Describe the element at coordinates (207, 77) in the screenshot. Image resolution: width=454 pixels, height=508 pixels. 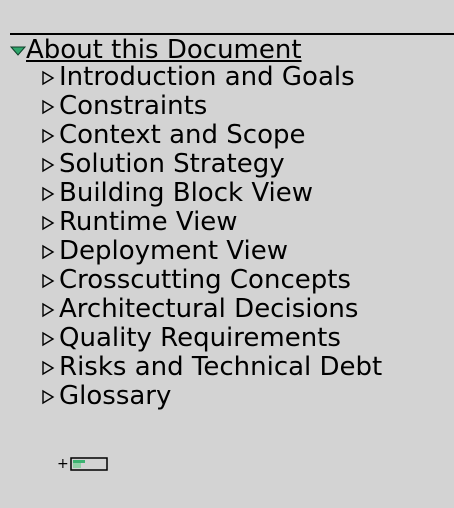
I see `child-node-label: Introduction and Goals` at that location.